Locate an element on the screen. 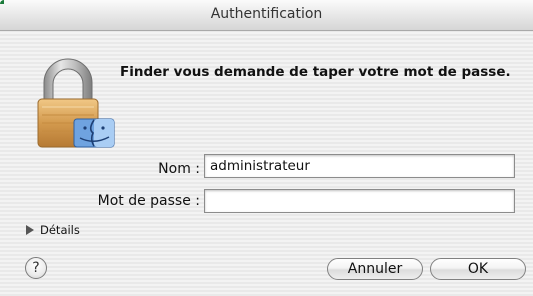  title-bar: Authentification is located at coordinates (266, 15).